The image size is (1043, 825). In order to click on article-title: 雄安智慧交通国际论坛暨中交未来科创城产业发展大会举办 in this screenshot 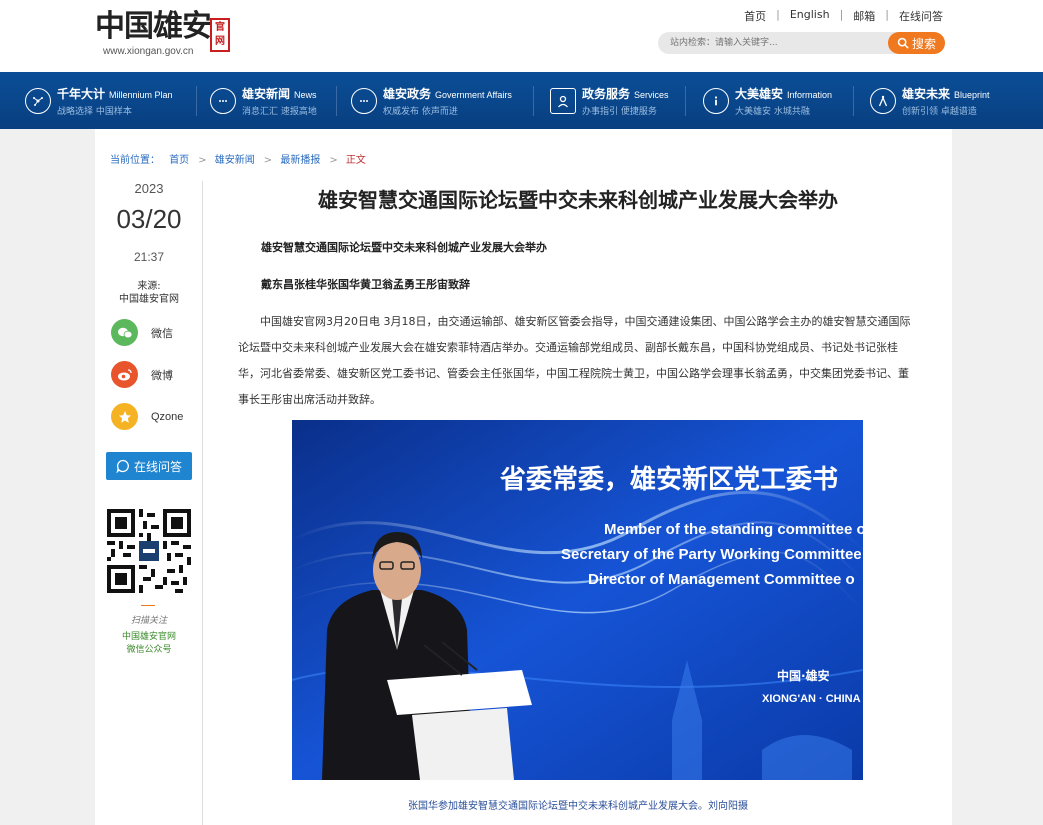, I will do `click(578, 200)`.